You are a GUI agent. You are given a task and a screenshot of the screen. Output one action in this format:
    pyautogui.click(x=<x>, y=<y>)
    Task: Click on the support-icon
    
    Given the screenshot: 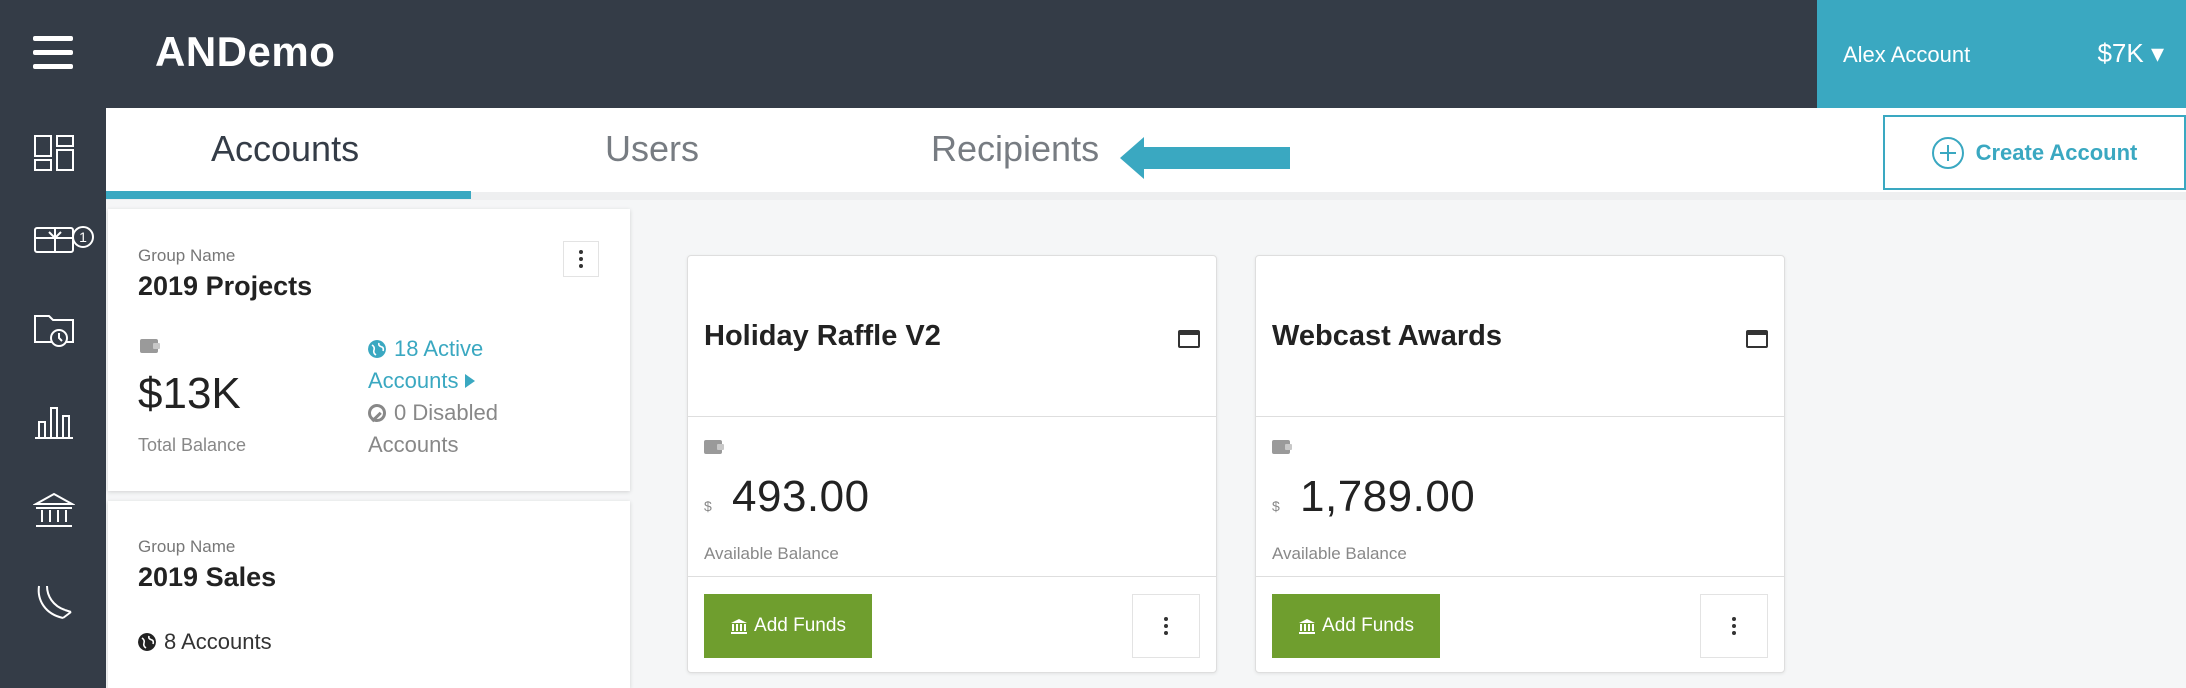 What is the action you would take?
    pyautogui.click(x=54, y=601)
    